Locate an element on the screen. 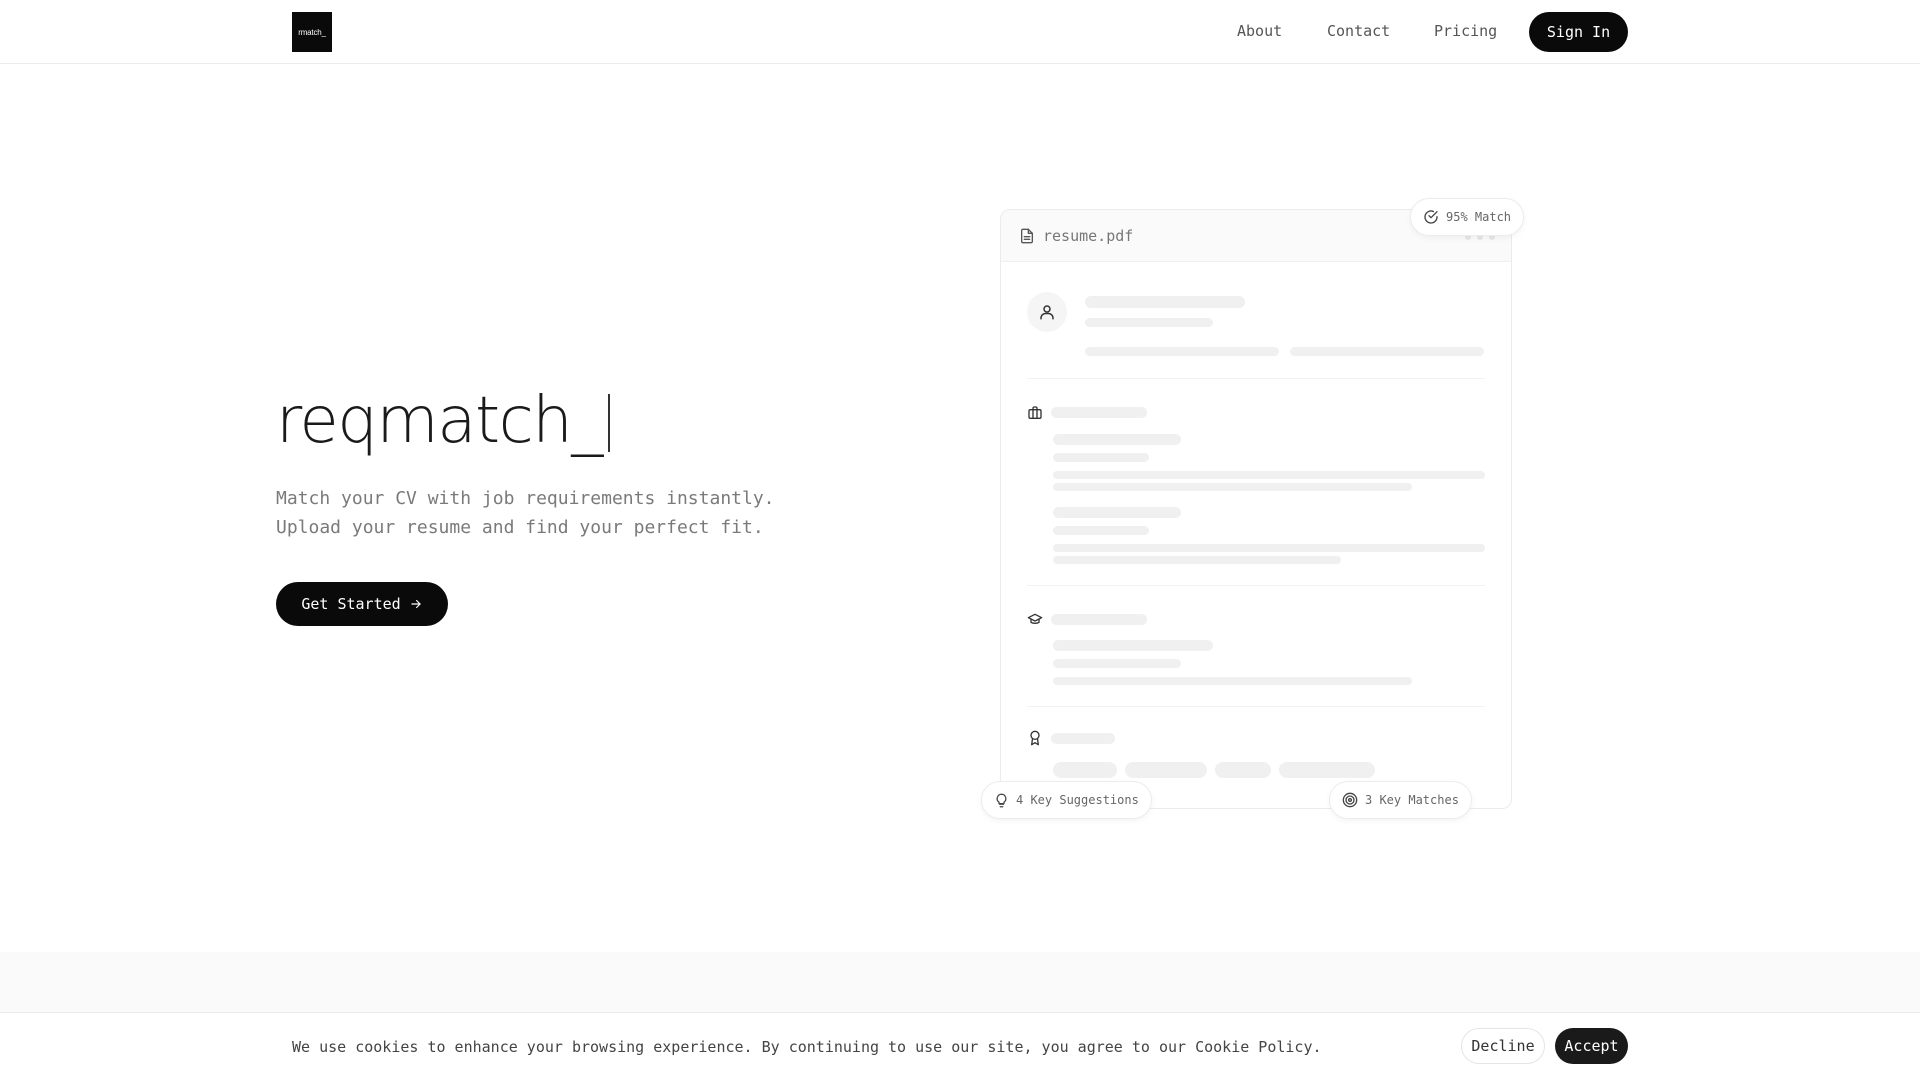 The image size is (1920, 1080). next-section-band is located at coordinates (960, 982).